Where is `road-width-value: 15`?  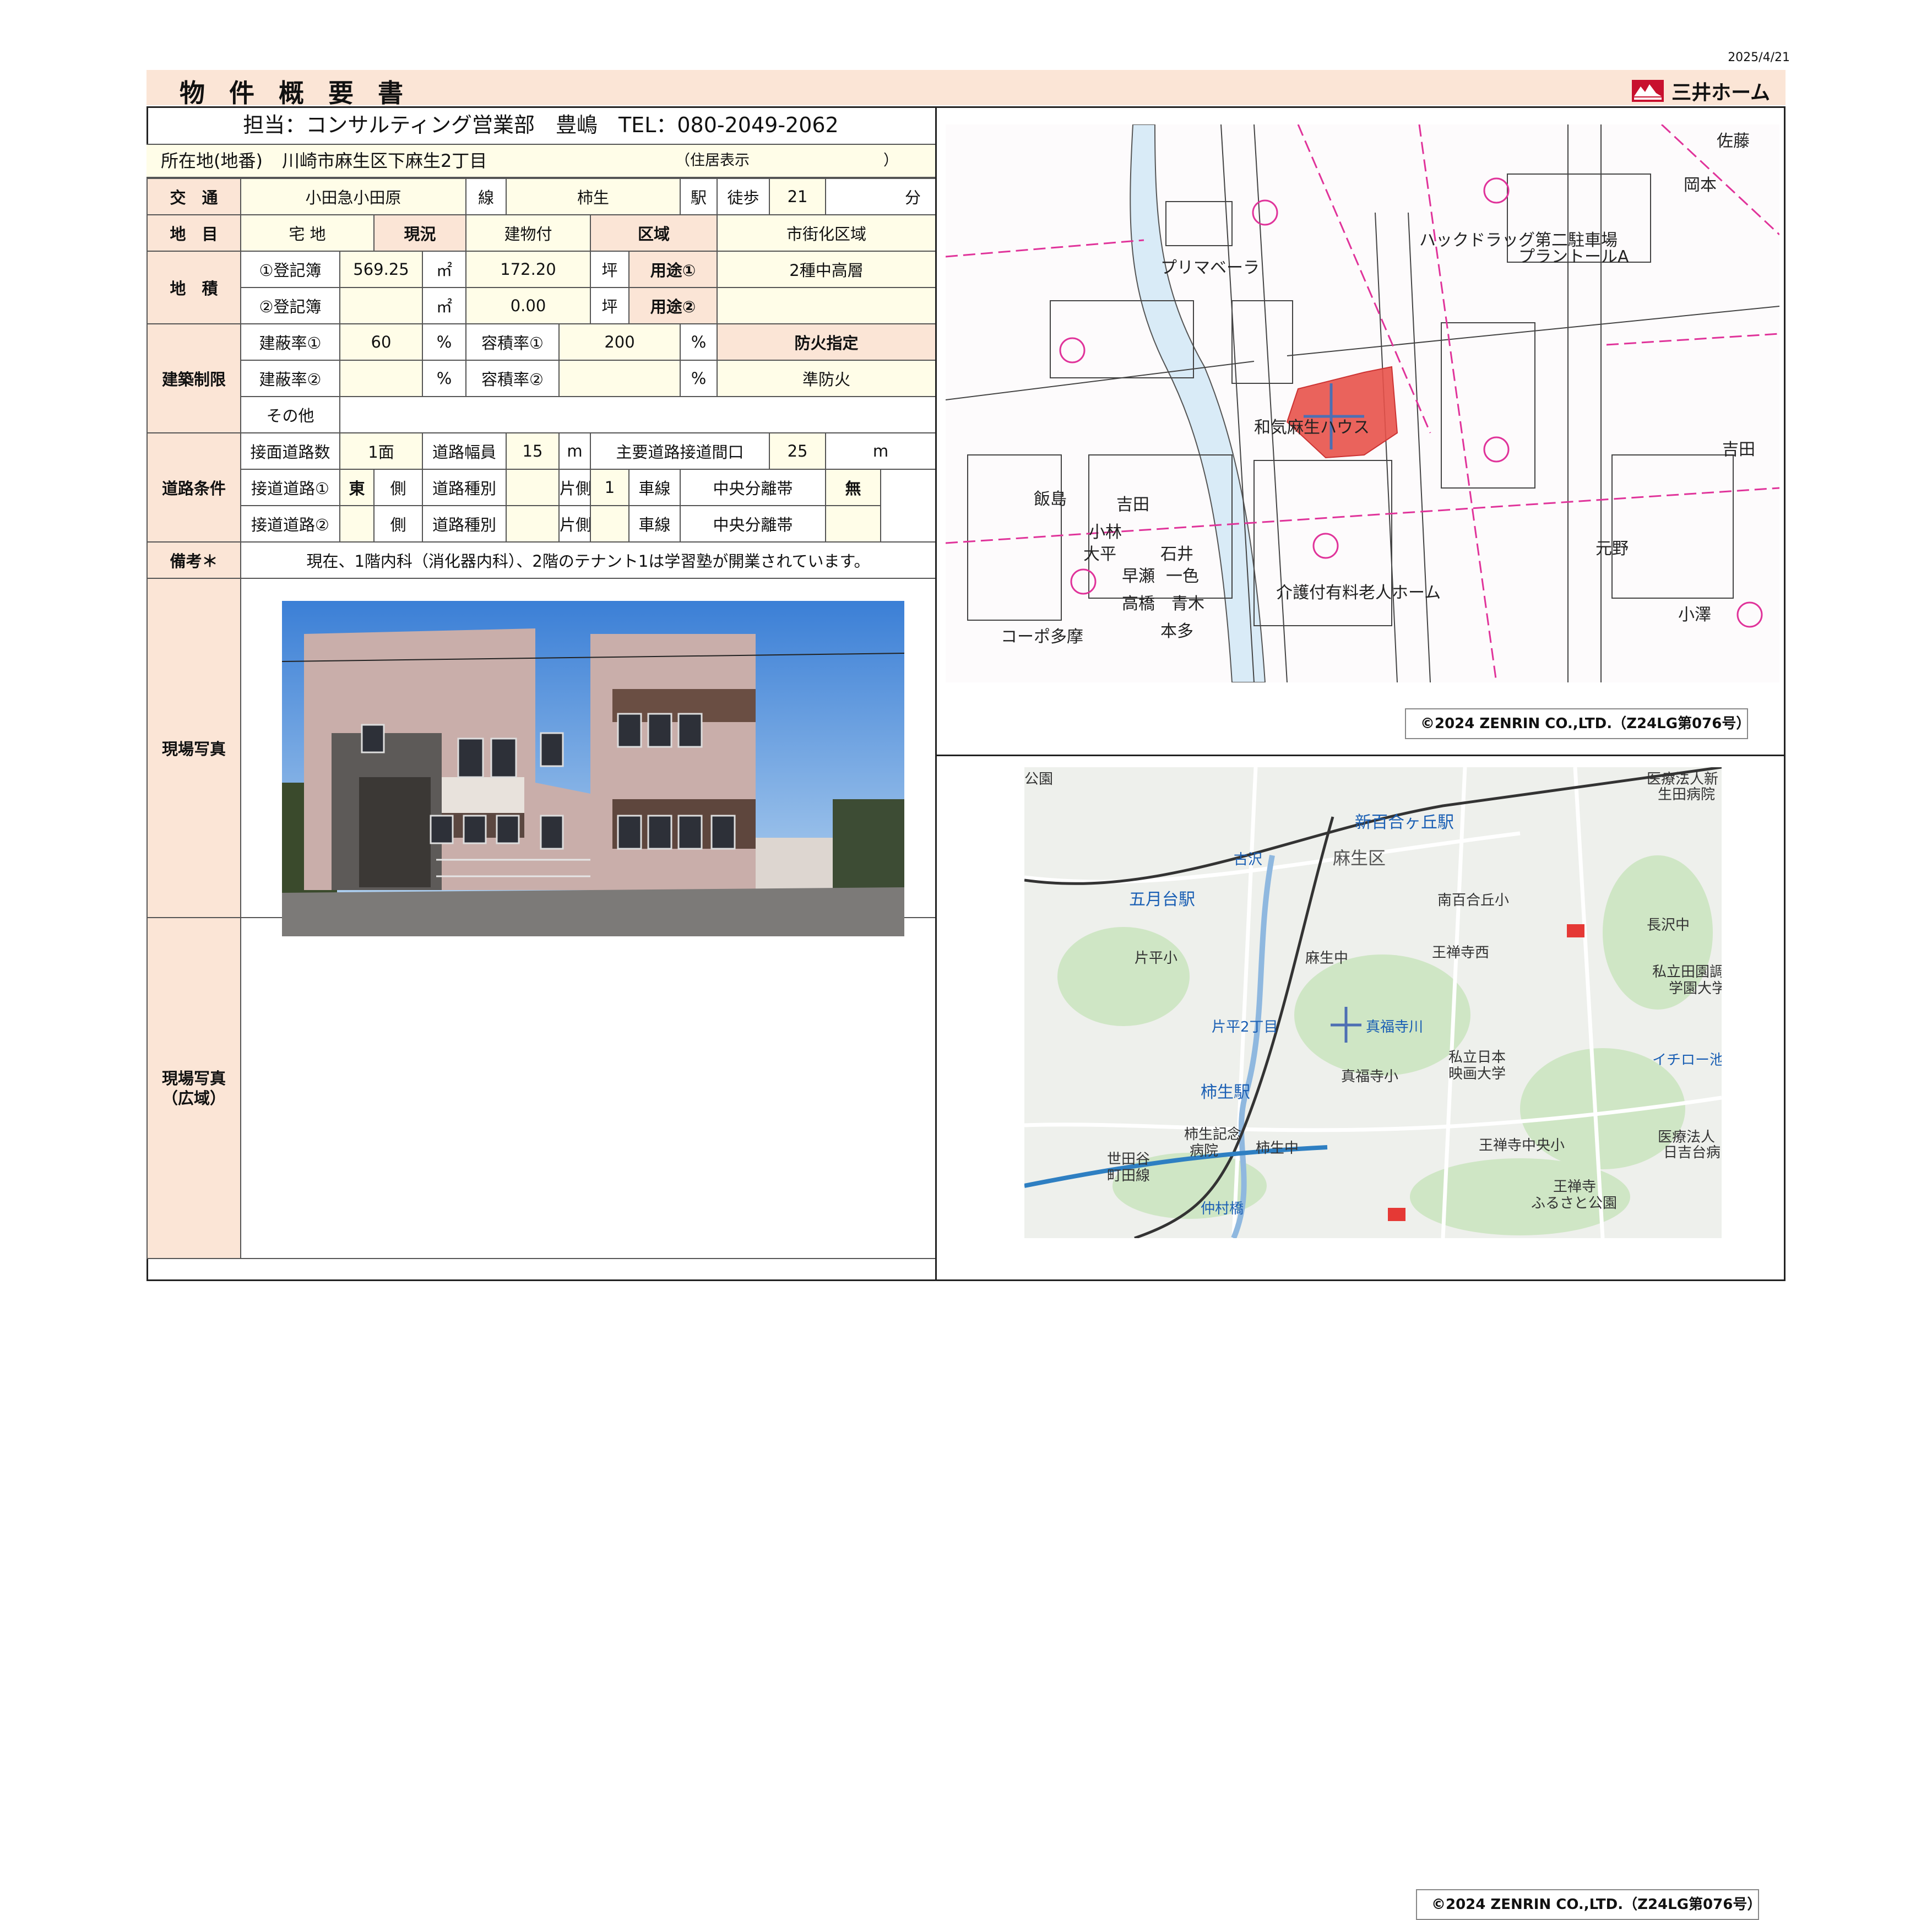 road-width-value: 15 is located at coordinates (533, 451).